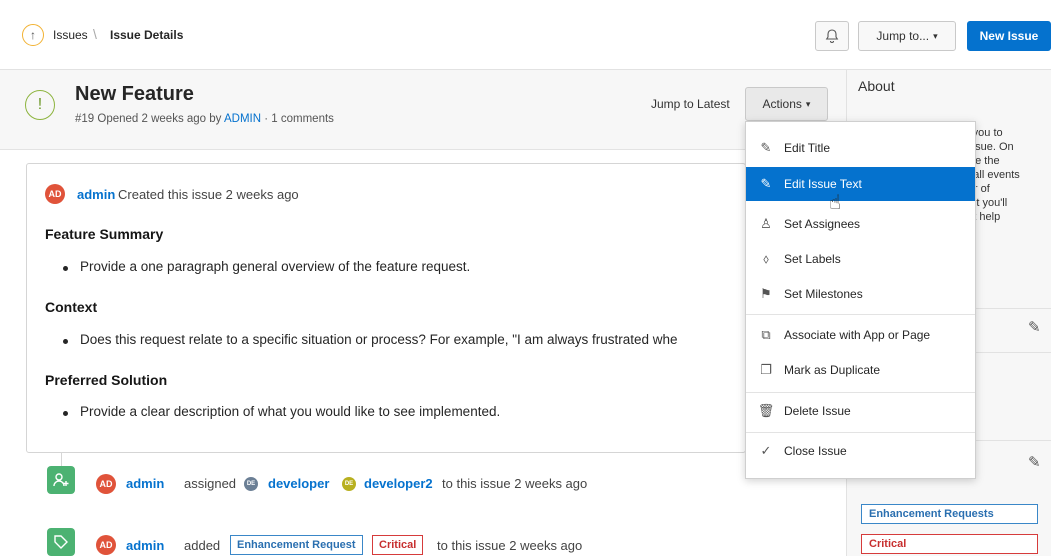 Image resolution: width=1051 pixels, height=556 pixels. What do you see at coordinates (817, 411) in the screenshot?
I see `menu-item-label: Delete Issue` at bounding box center [817, 411].